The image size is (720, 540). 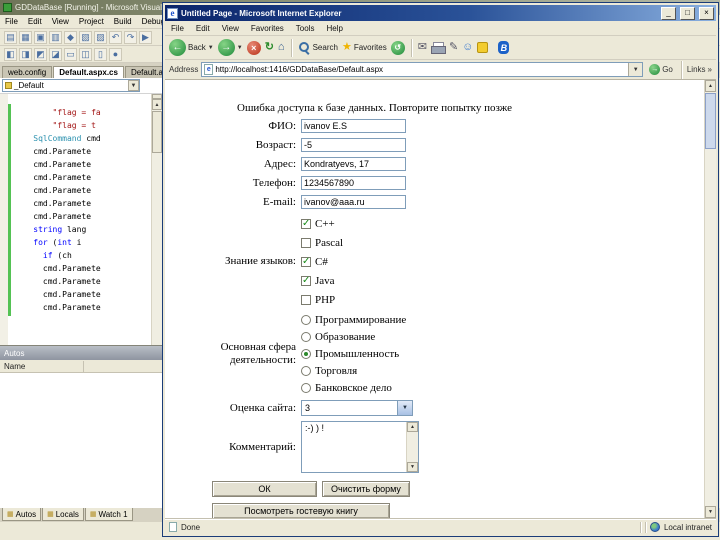 What do you see at coordinates (306, 299) in the screenshot?
I see `php-checkbox` at bounding box center [306, 299].